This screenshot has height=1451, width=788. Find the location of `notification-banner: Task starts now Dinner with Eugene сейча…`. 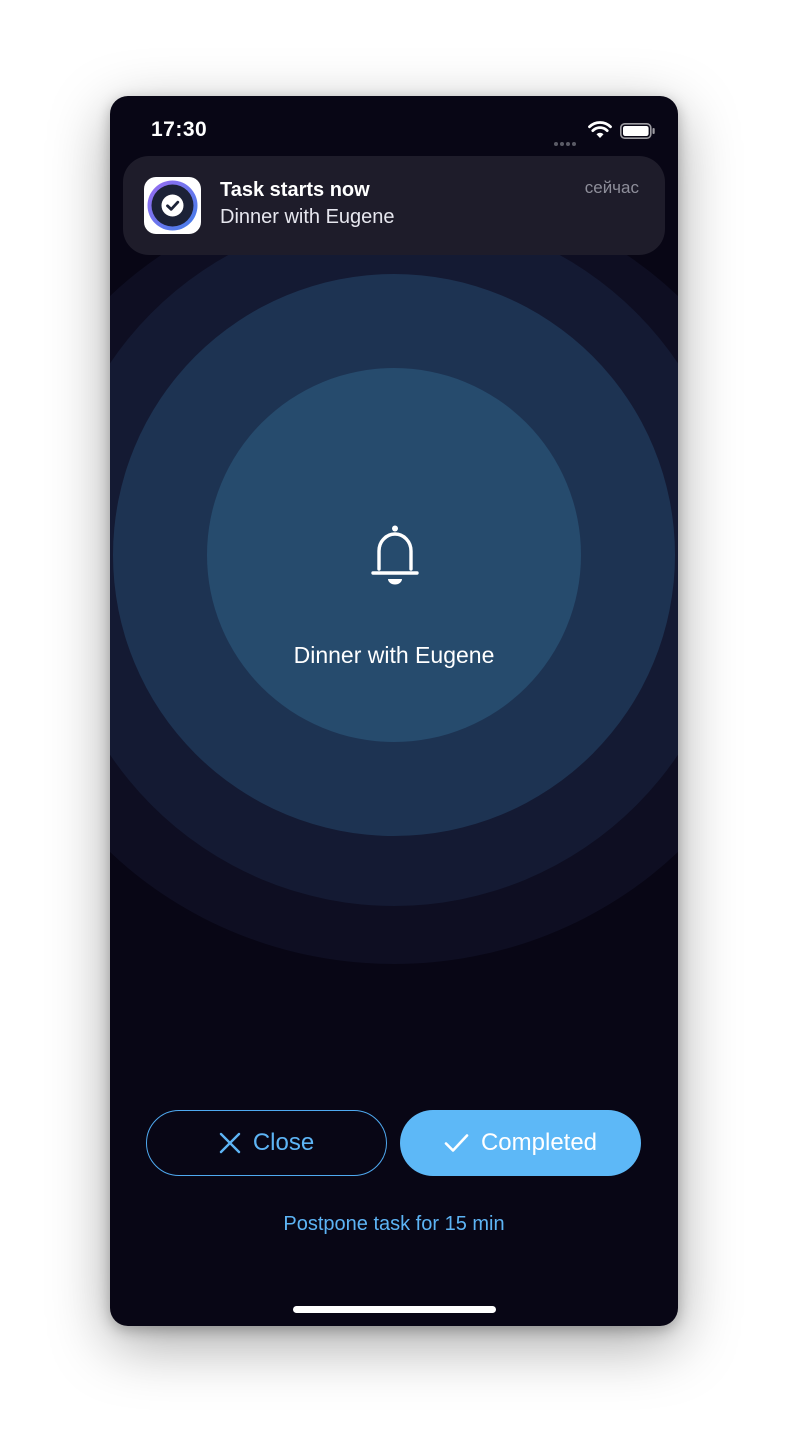

notification-banner: Task starts now Dinner with Eugene сейча… is located at coordinates (394, 205).